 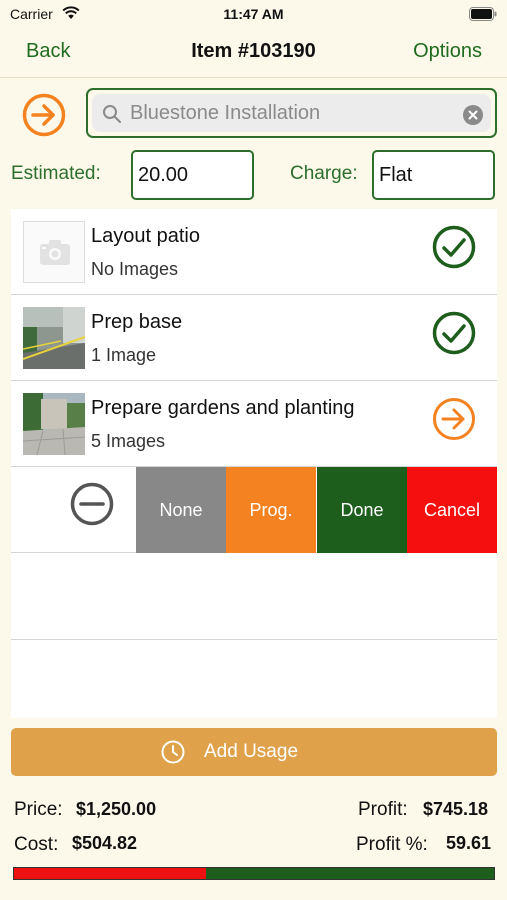 I want to click on estimated-field: 20.00, so click(x=192, y=175).